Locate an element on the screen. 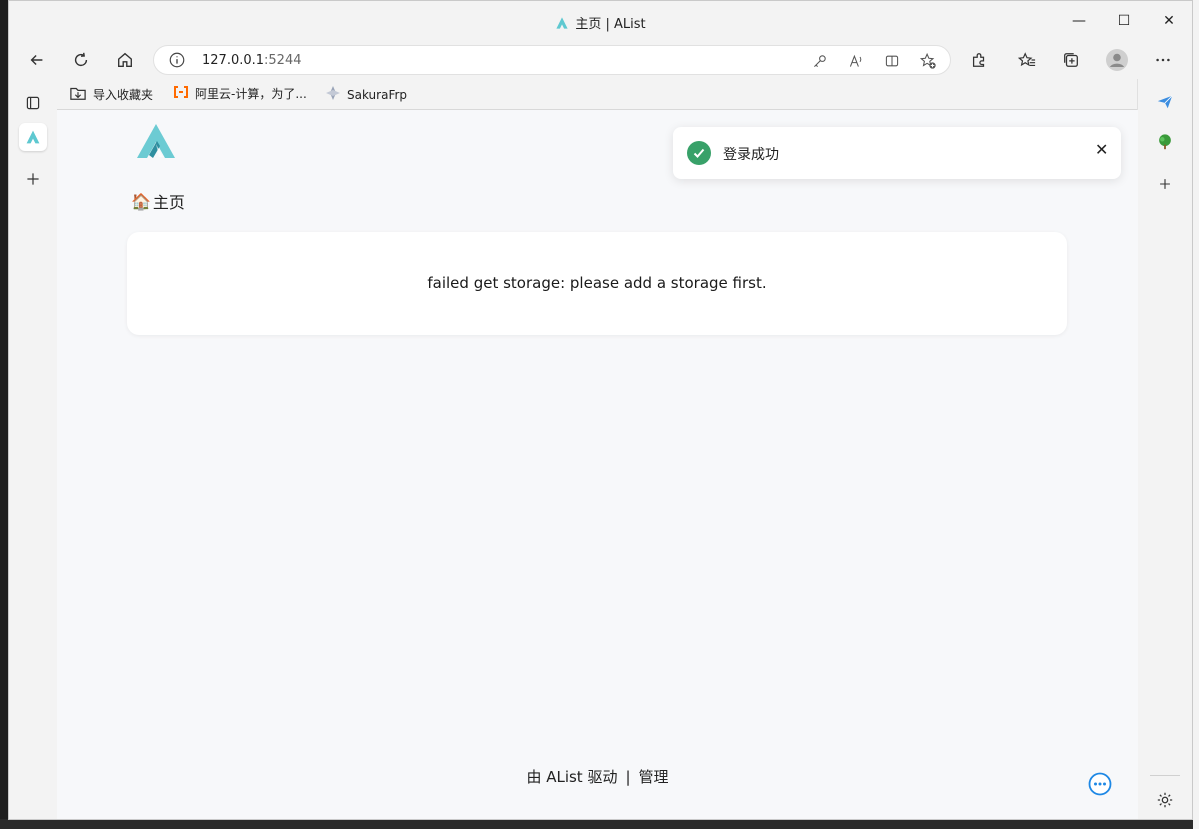  breadcrumb: 🏠 主页 is located at coordinates (158, 201).